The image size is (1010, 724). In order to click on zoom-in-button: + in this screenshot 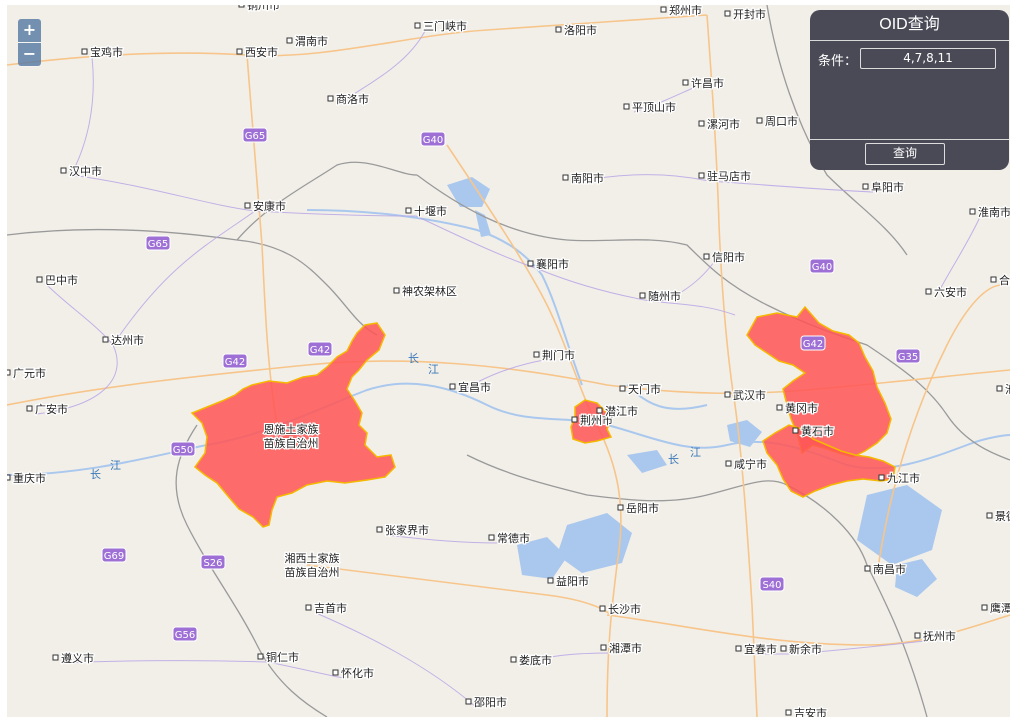, I will do `click(29, 30)`.